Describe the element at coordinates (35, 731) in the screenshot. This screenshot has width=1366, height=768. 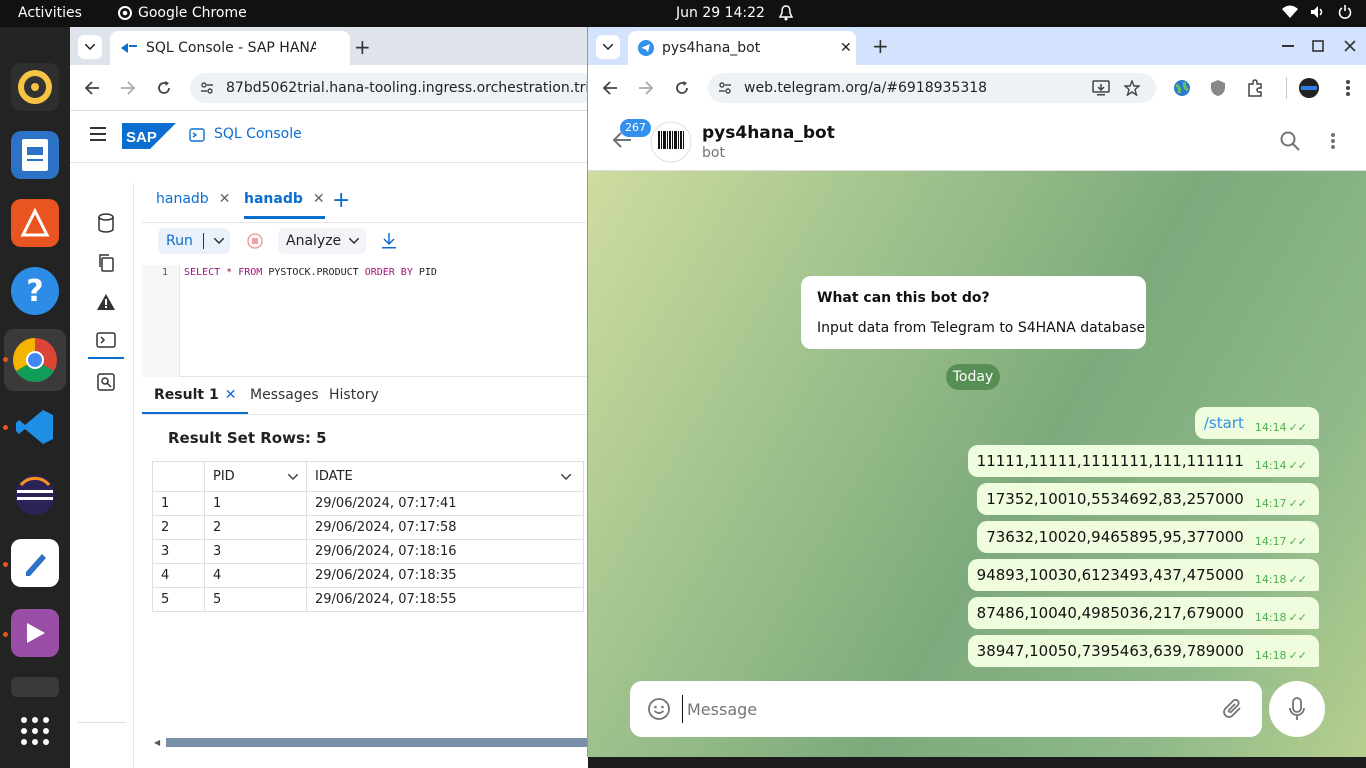
I see `app-grid-icon` at that location.